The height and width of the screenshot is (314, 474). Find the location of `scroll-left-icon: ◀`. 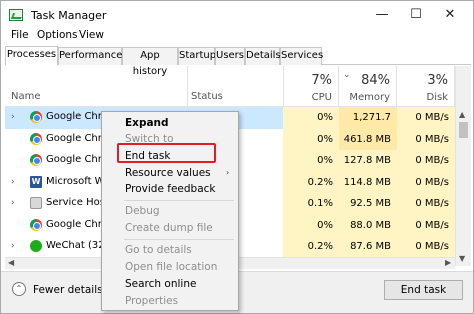

scroll-left-icon: ◀ is located at coordinates (11, 262).